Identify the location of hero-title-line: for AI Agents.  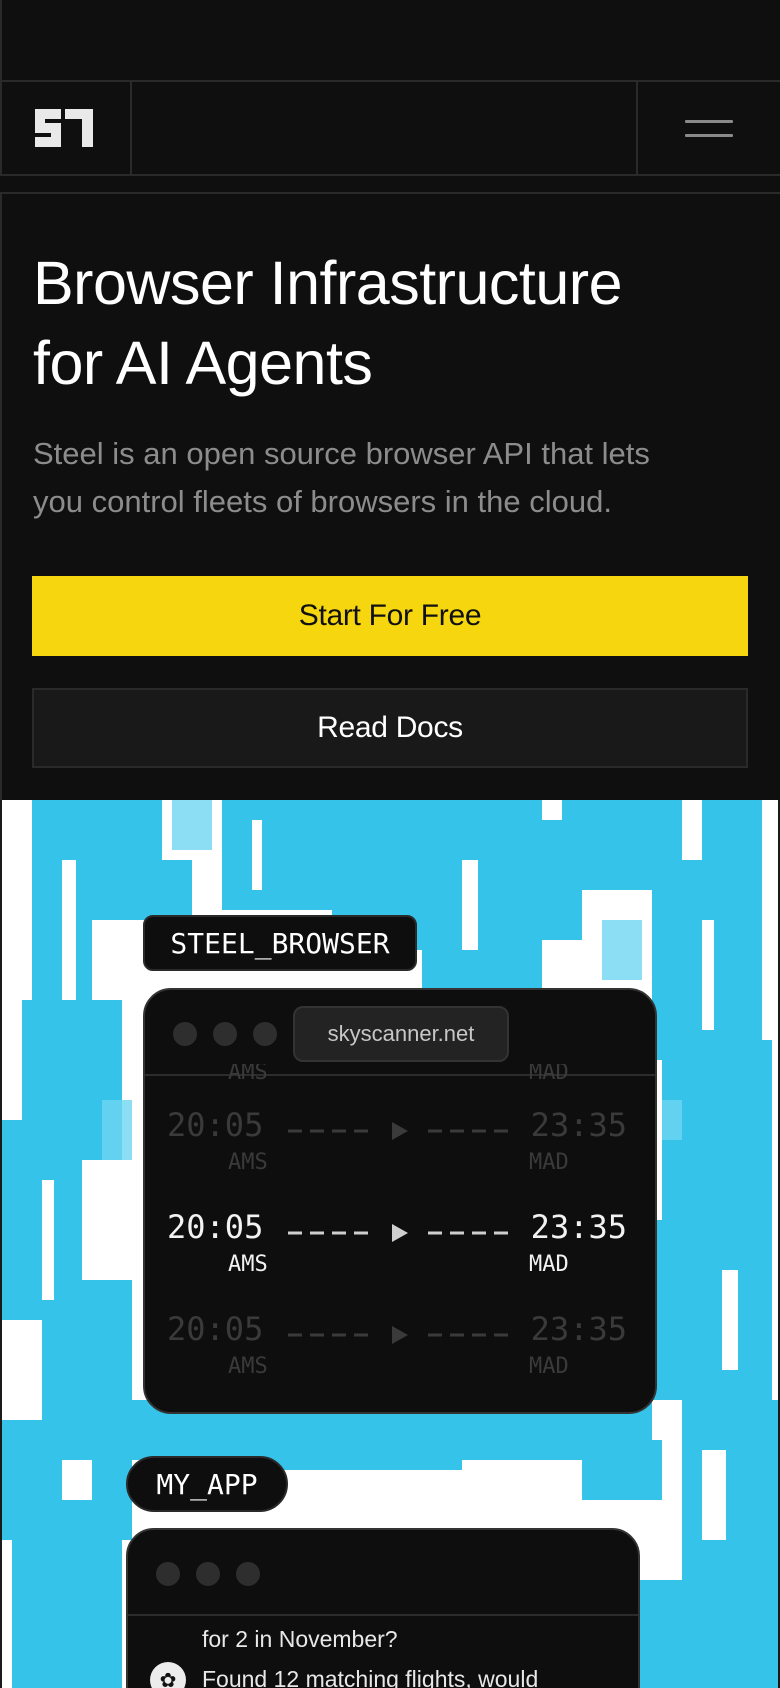
(203, 363).